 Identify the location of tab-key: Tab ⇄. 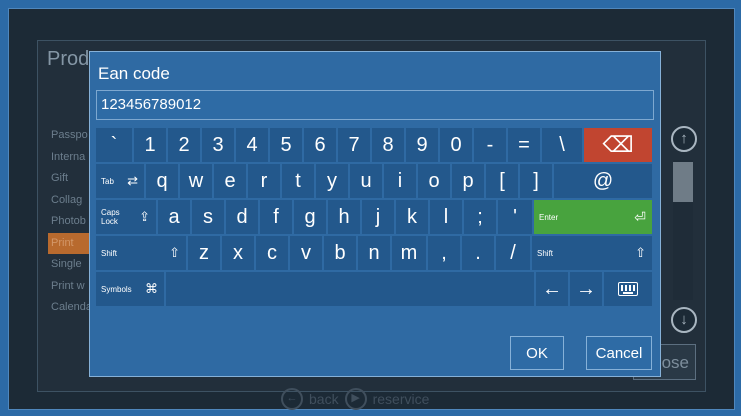
(120, 181).